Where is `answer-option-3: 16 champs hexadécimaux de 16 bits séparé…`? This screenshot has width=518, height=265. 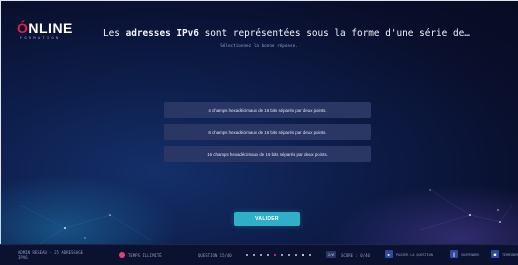 answer-option-3: 16 champs hexadécimaux de 16 bits séparé… is located at coordinates (267, 154).